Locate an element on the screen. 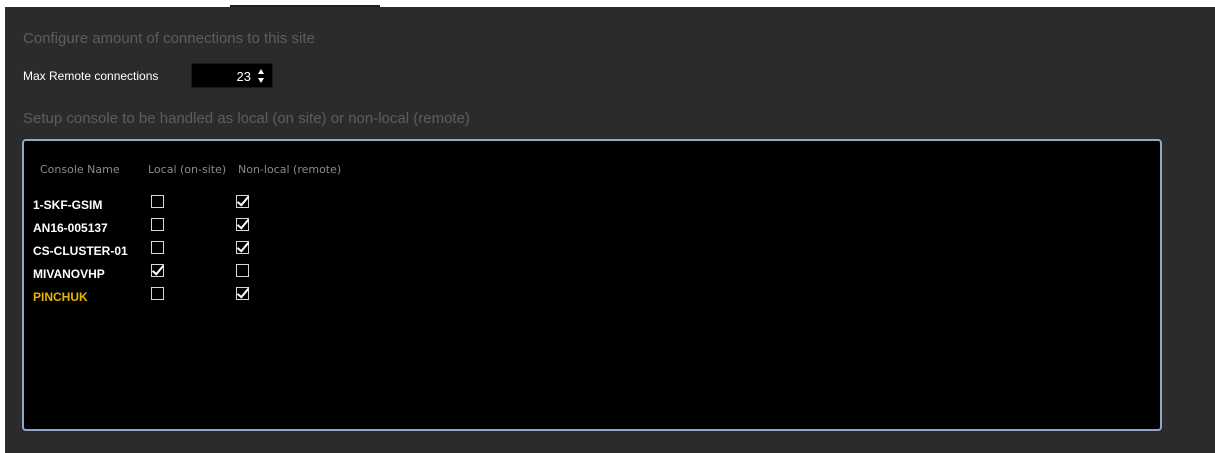  column-header-remote: Non-local (remote) is located at coordinates (290, 169).